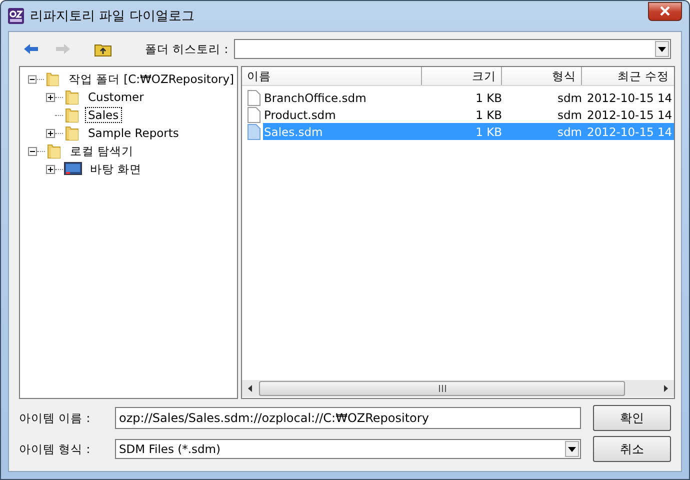 This screenshot has height=480, width=690. What do you see at coordinates (116, 169) in the screenshot?
I see `tree-item: 바탕 화면` at bounding box center [116, 169].